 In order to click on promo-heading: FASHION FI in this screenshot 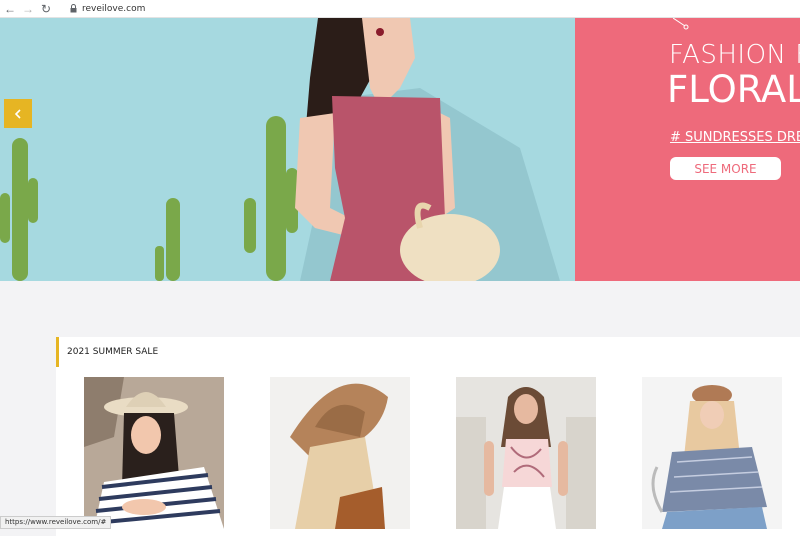, I will do `click(734, 55)`.